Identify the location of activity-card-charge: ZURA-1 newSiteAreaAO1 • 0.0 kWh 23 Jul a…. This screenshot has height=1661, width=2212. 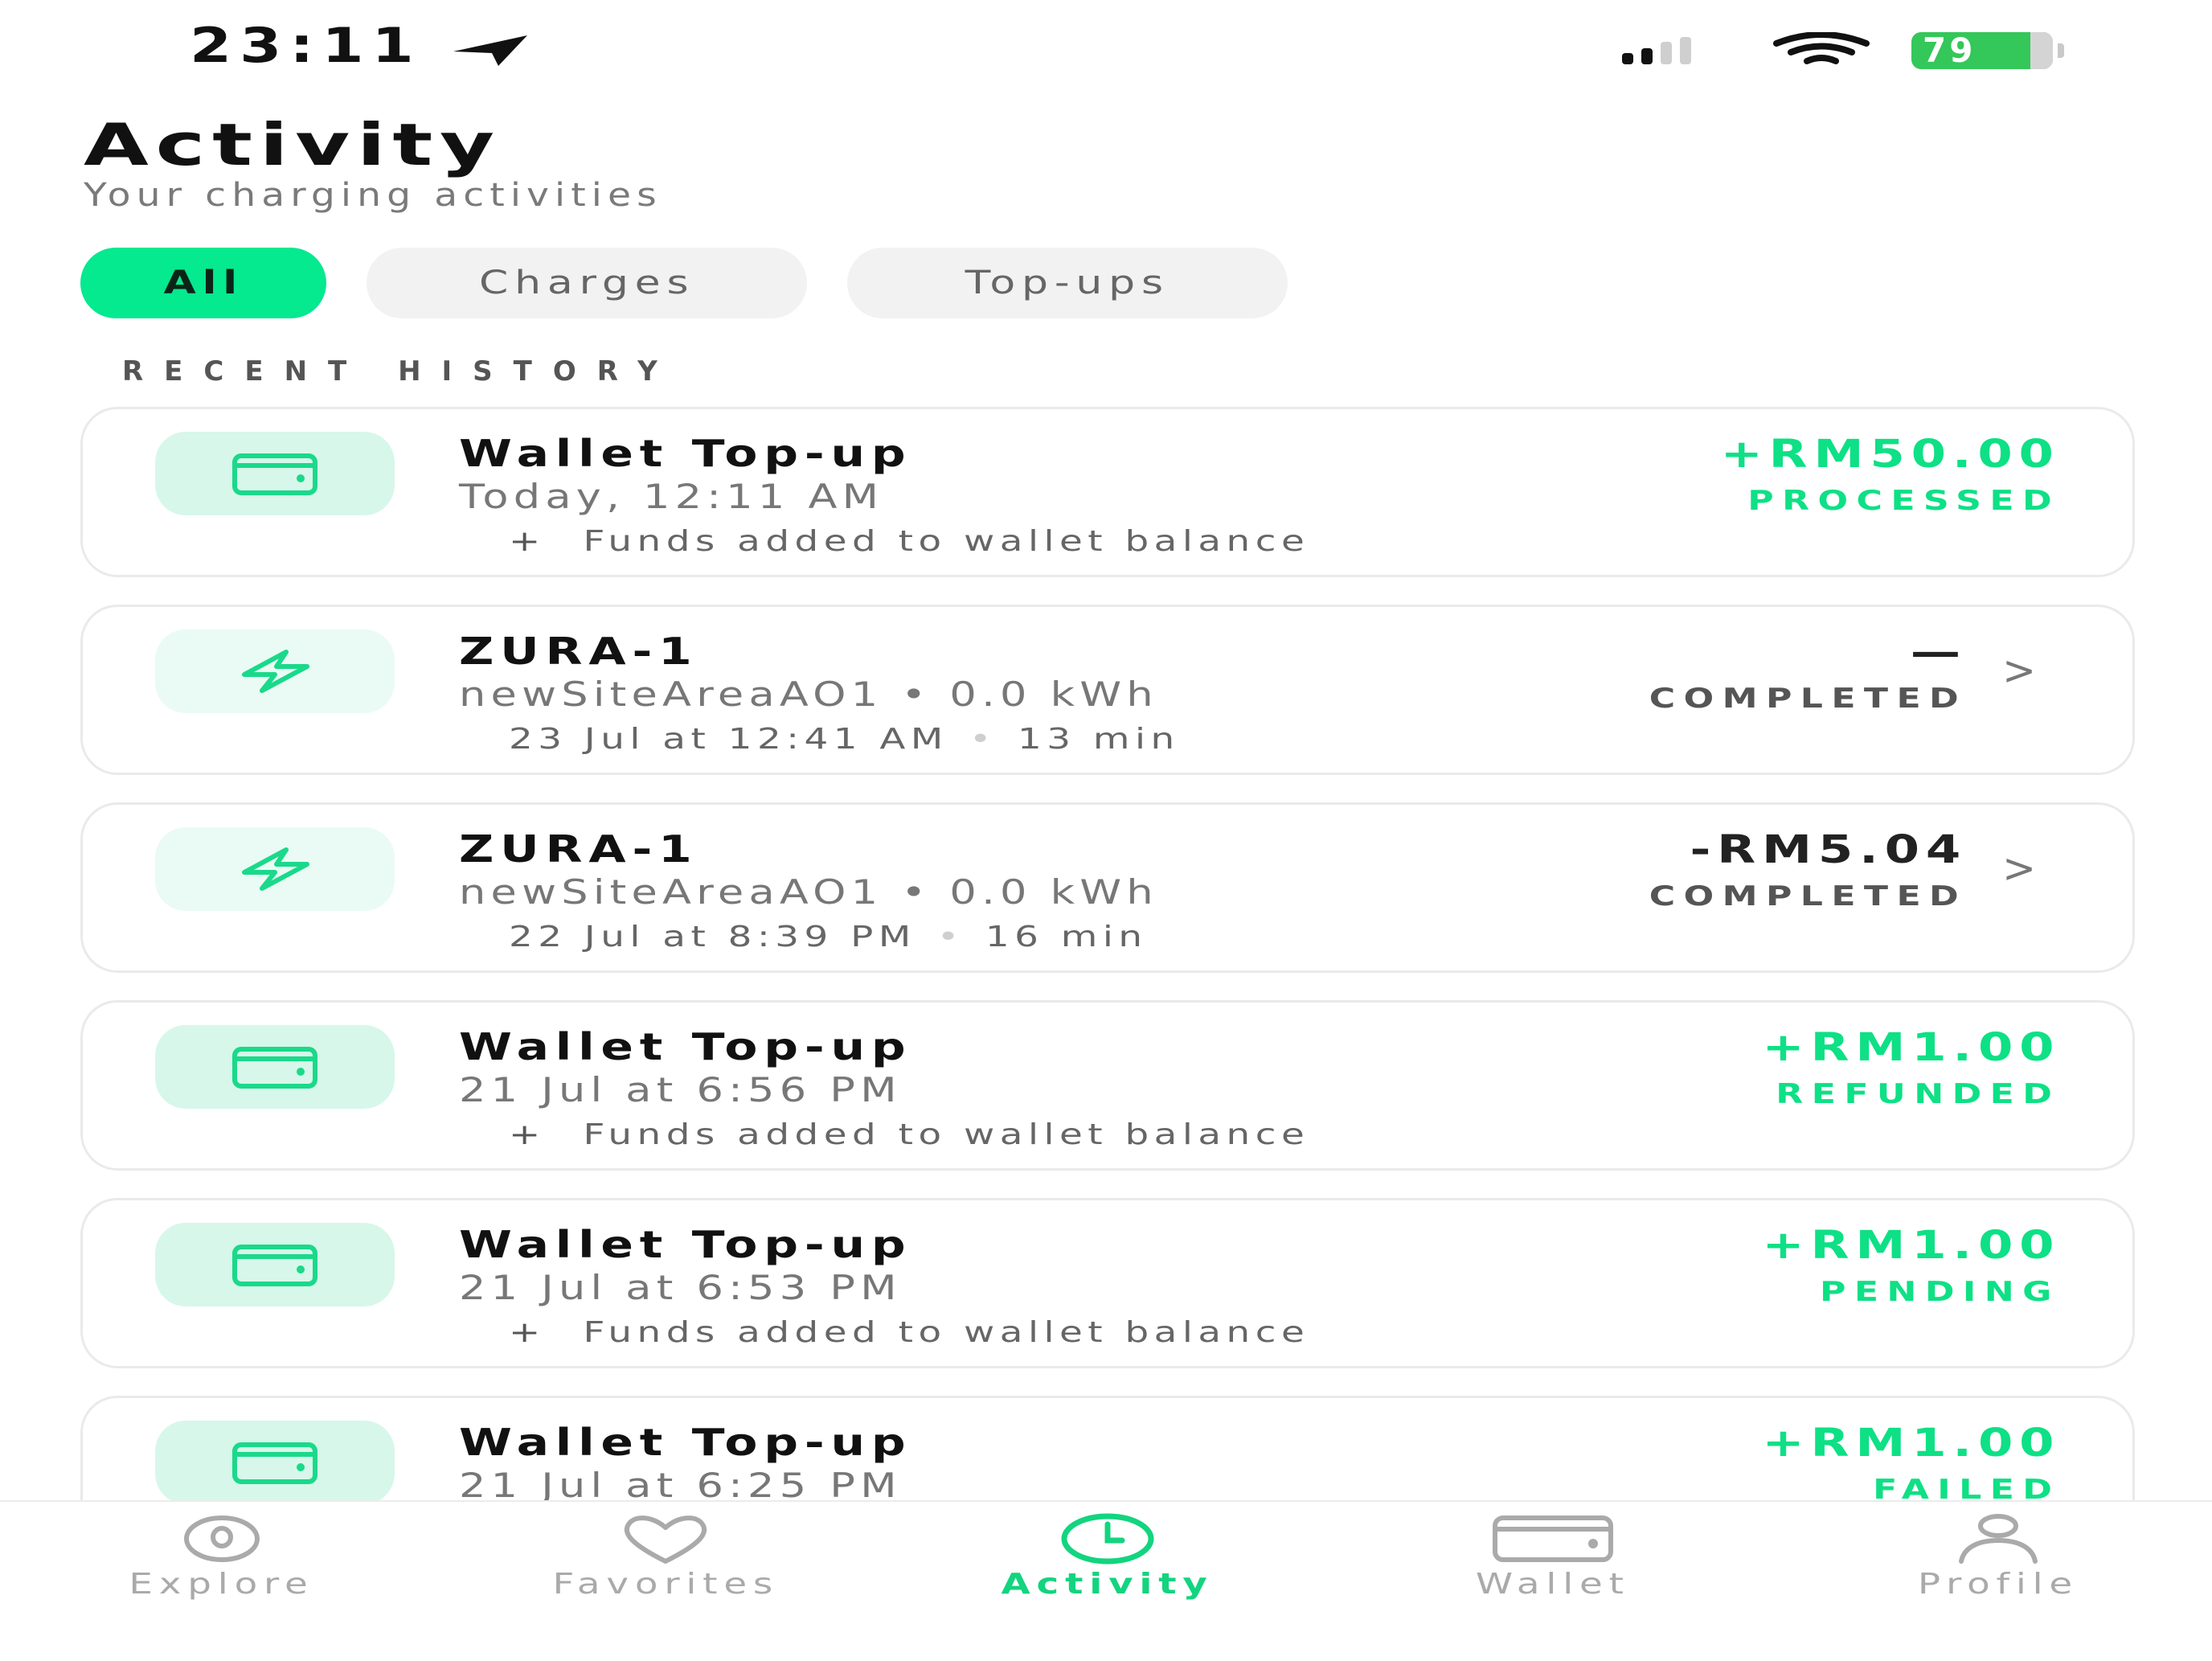
(1107, 690).